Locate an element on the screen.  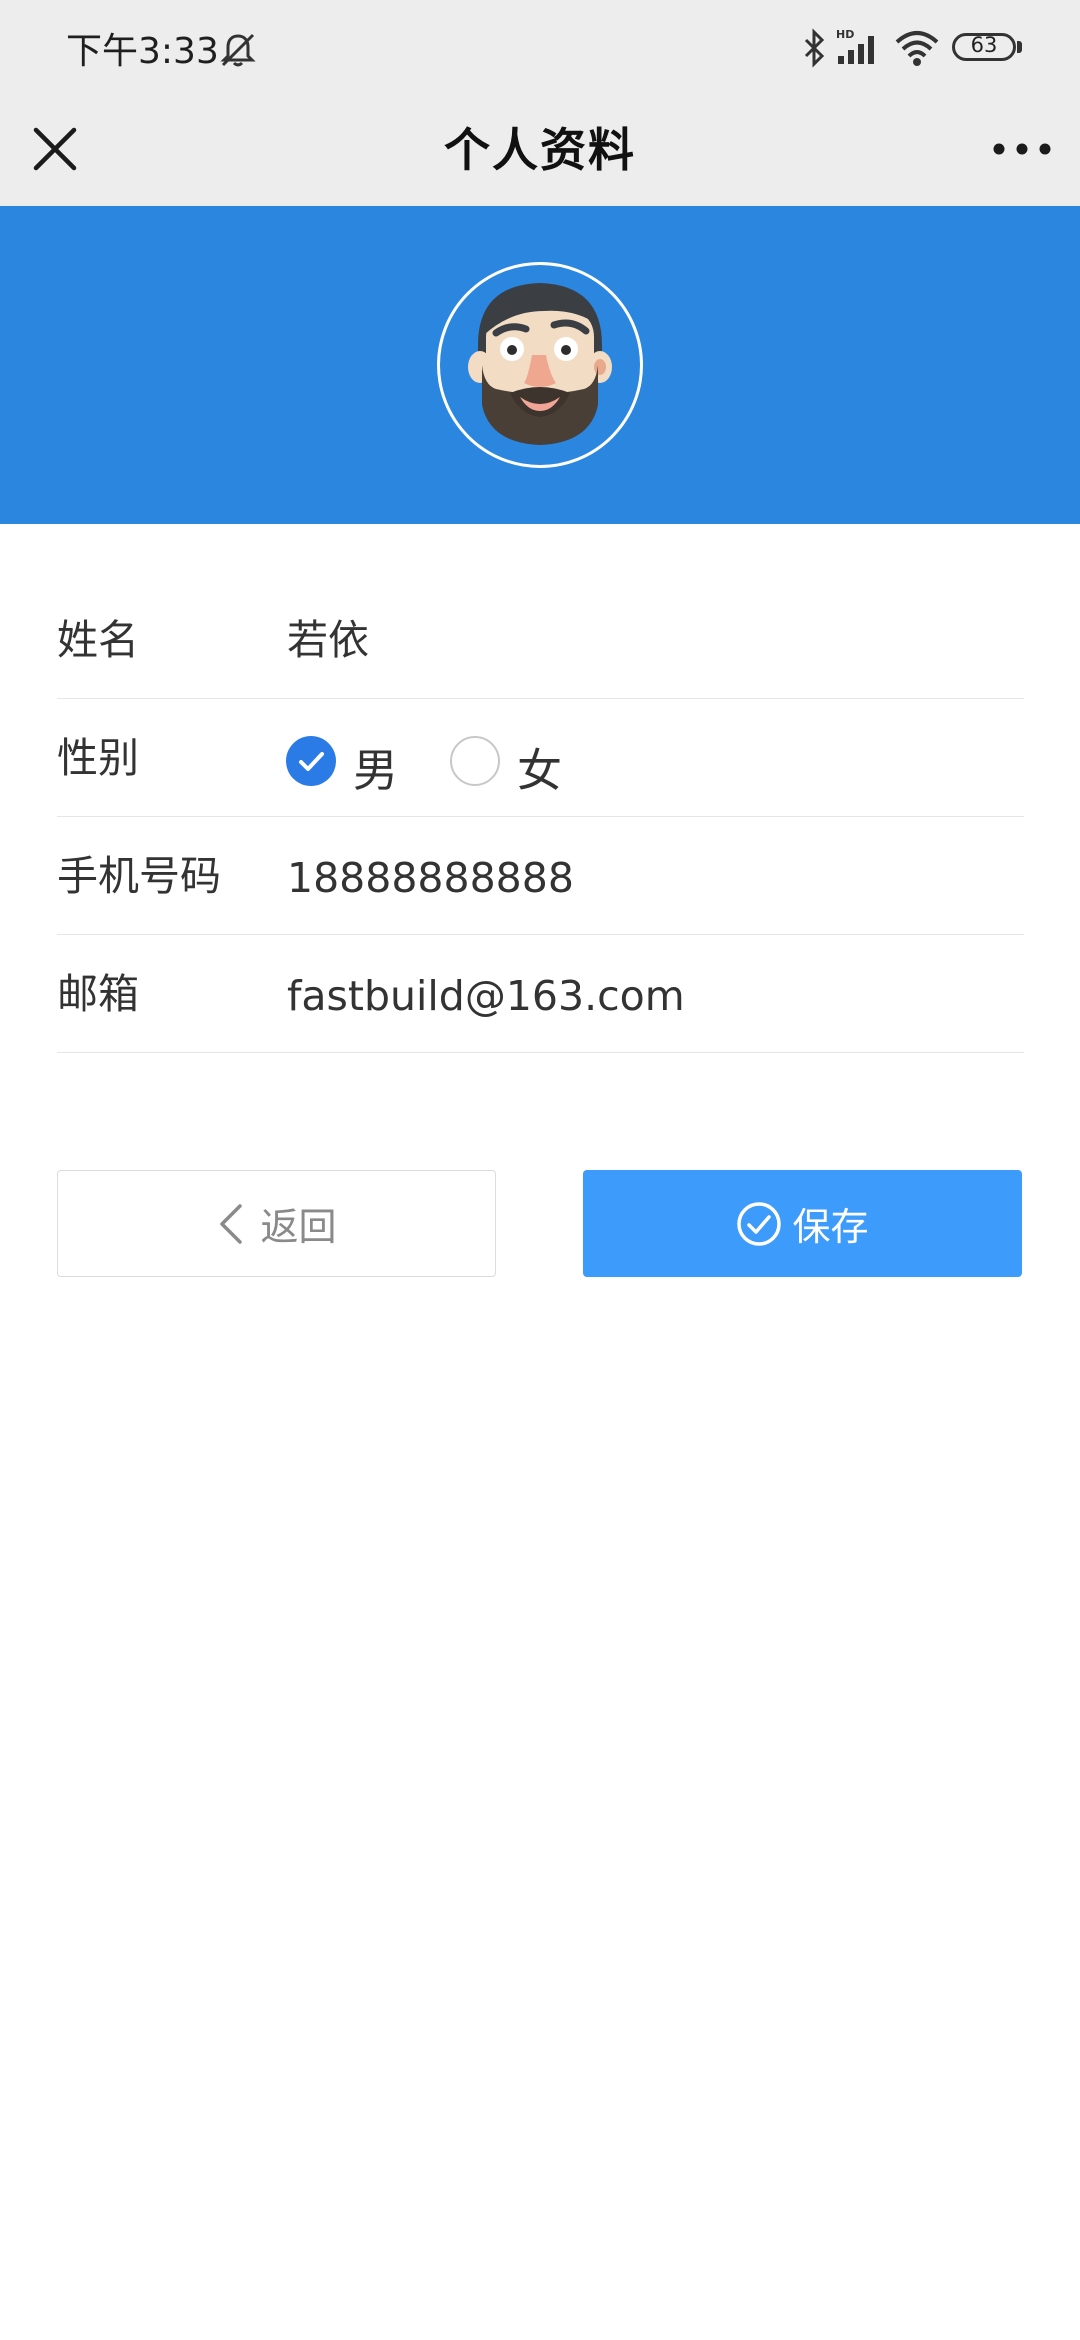
wifi-icon is located at coordinates (917, 48).